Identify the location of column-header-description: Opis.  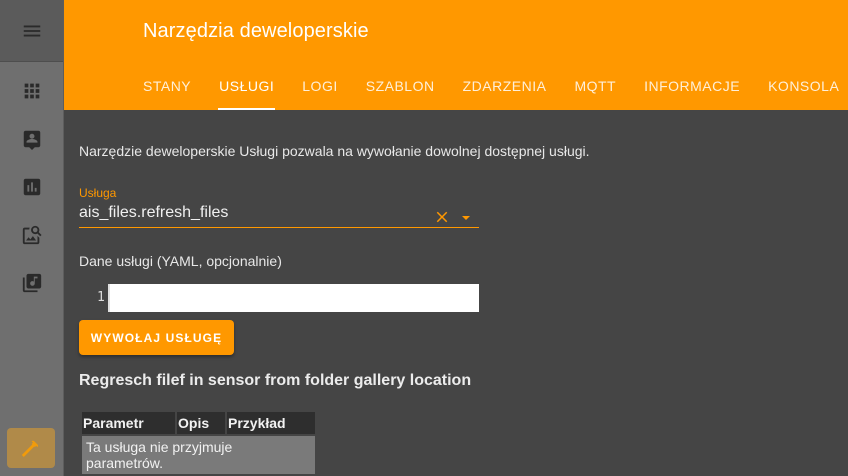
(201, 423).